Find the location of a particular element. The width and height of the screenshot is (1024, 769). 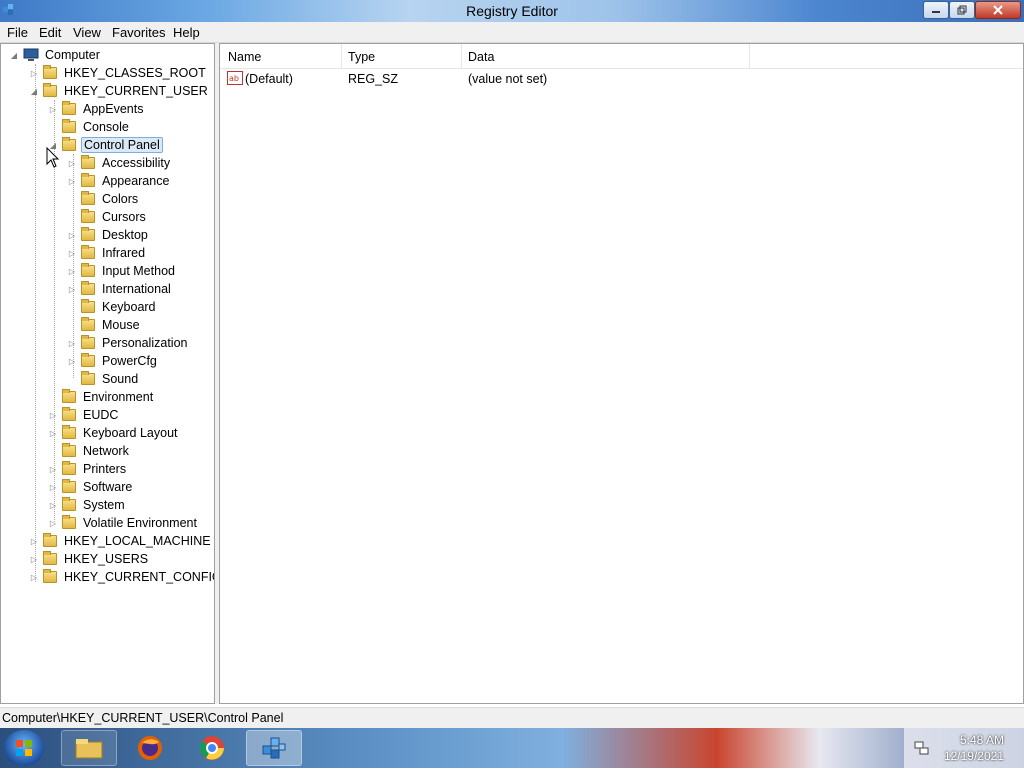

tree-node-volatile-environment: ▷ Volatile Environment is located at coordinates (123, 523).